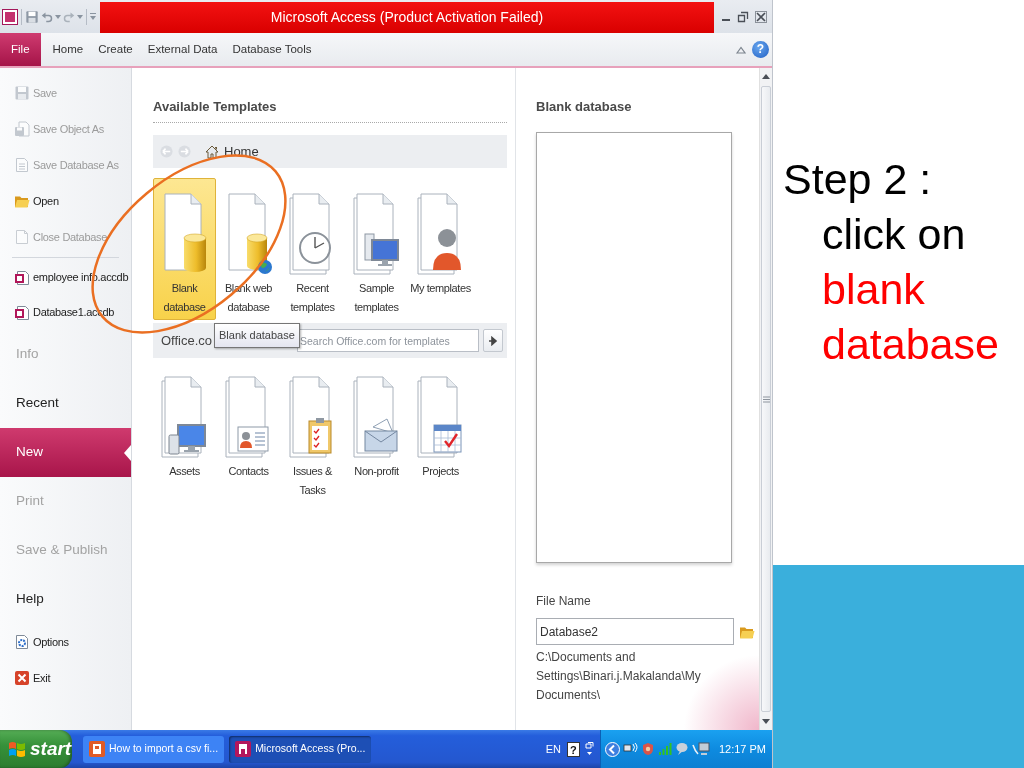  Describe the element at coordinates (440, 418) in the screenshot. I see `calendar-icon` at that location.